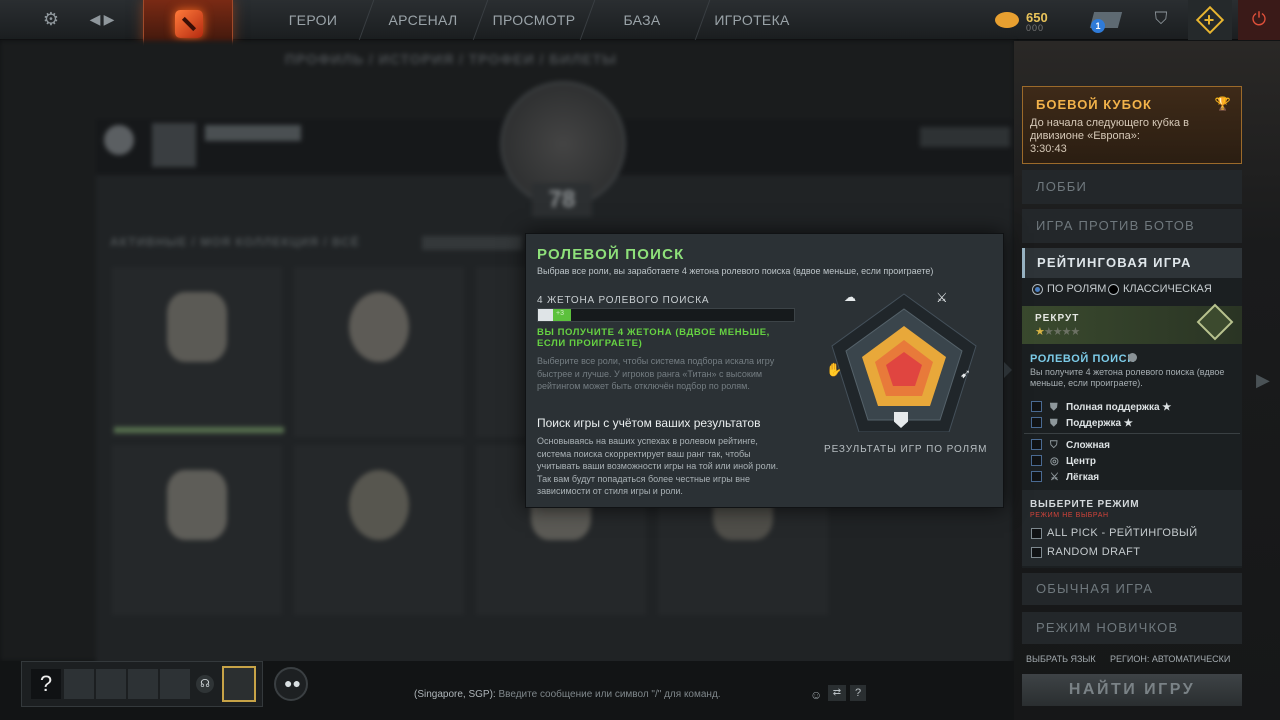  Describe the element at coordinates (623, 300) in the screenshot. I see `tokens-label: 4 ЖЕТОНА РОЛЕВОГО ПОИСКА` at that location.